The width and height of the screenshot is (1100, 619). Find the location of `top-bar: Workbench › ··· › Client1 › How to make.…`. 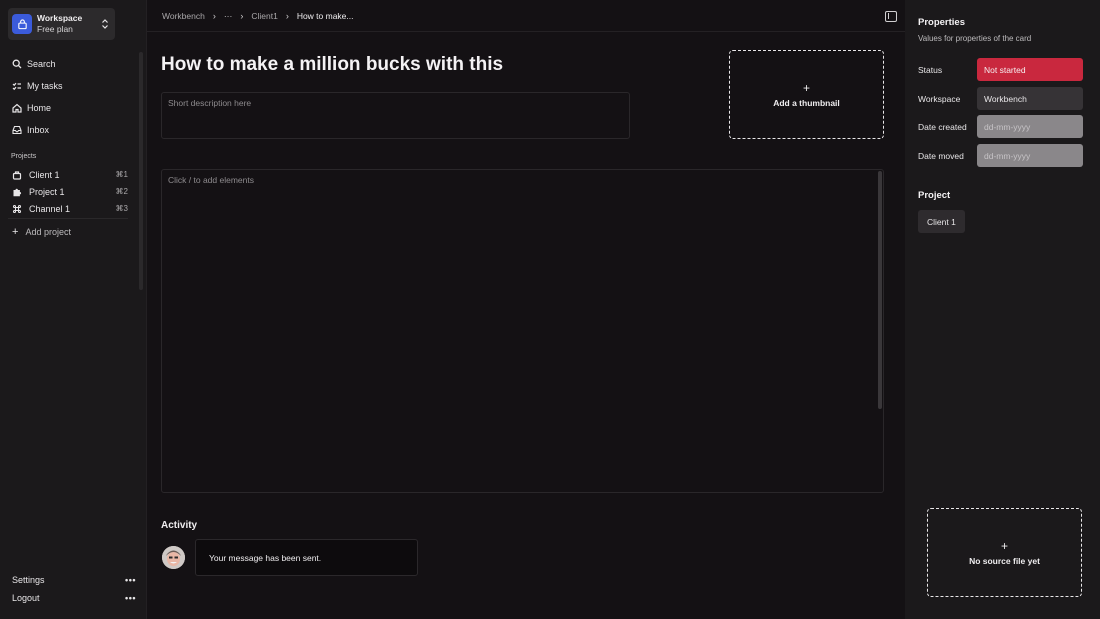

top-bar: Workbench › ··· › Client1 › How to make.… is located at coordinates (526, 16).